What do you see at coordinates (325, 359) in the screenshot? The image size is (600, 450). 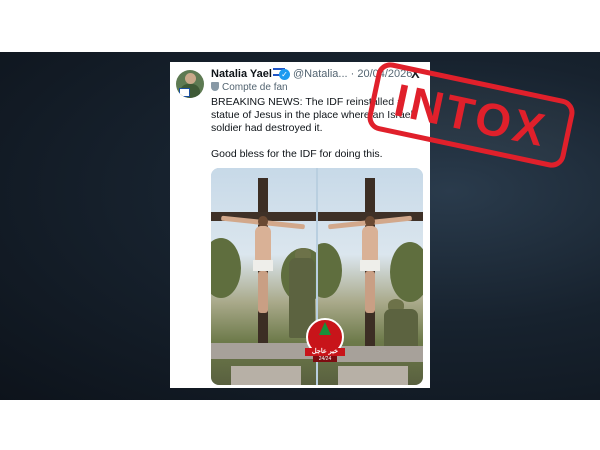 I see `news-logo-subtext: 24/24` at bounding box center [325, 359].